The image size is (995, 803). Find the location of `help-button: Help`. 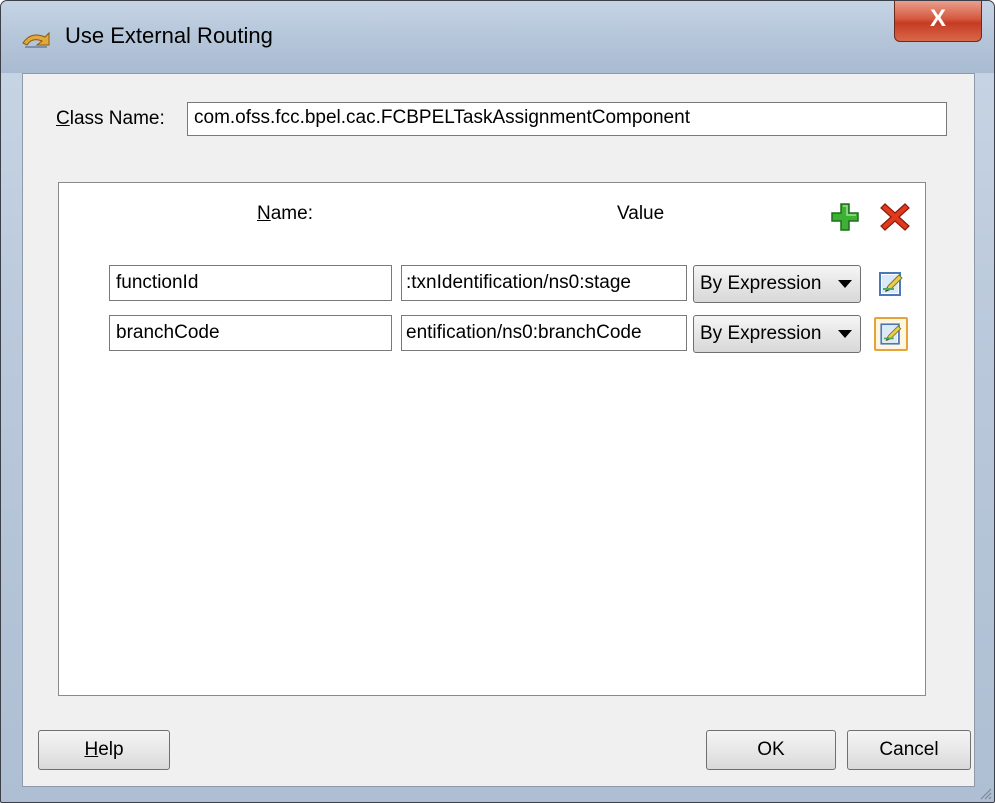

help-button: Help is located at coordinates (104, 750).